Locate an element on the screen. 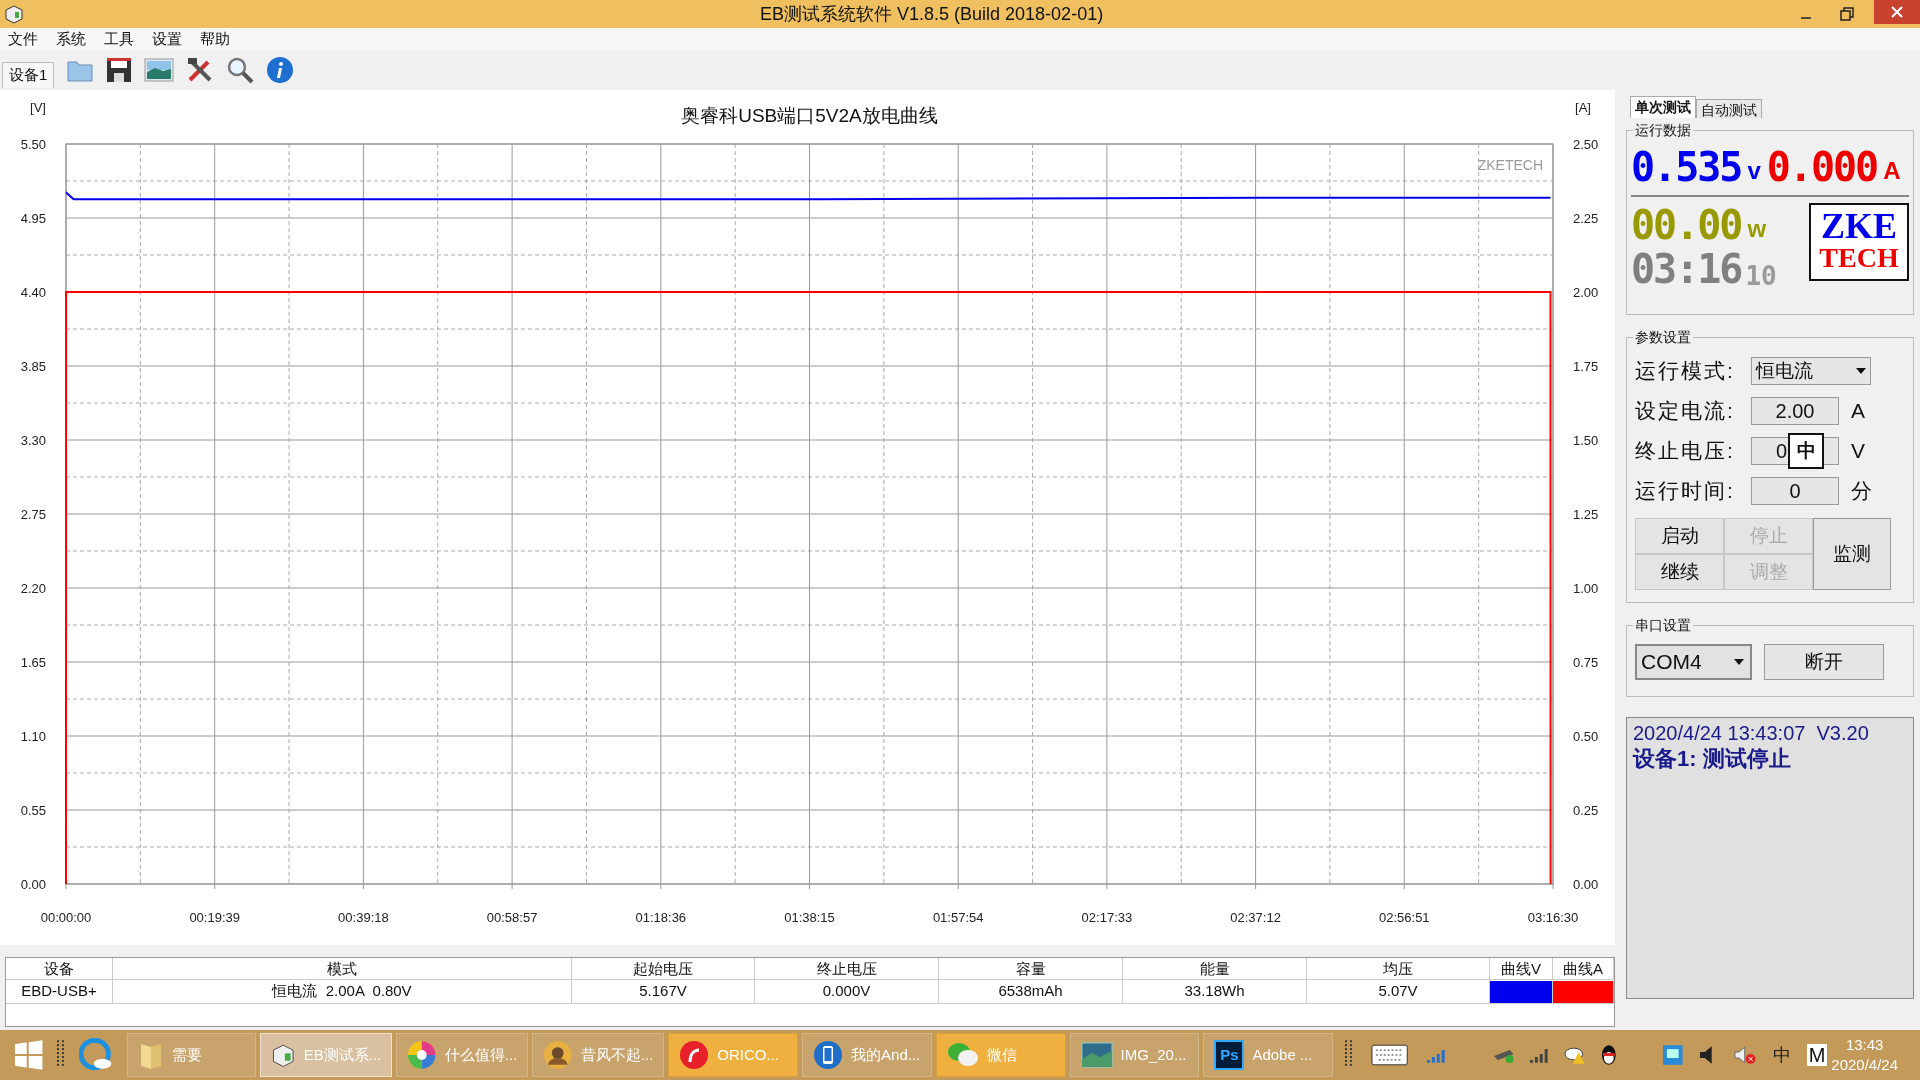 The height and width of the screenshot is (1080, 1920). column-header: 曲线A is located at coordinates (1583, 968).